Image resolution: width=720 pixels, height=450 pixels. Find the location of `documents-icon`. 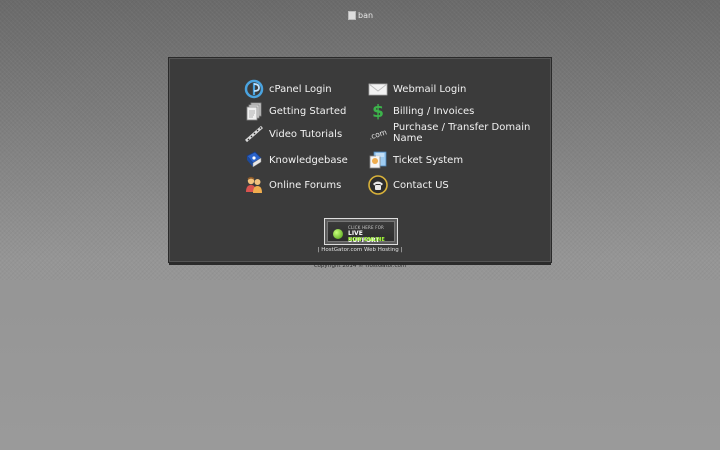

documents-icon is located at coordinates (254, 111).